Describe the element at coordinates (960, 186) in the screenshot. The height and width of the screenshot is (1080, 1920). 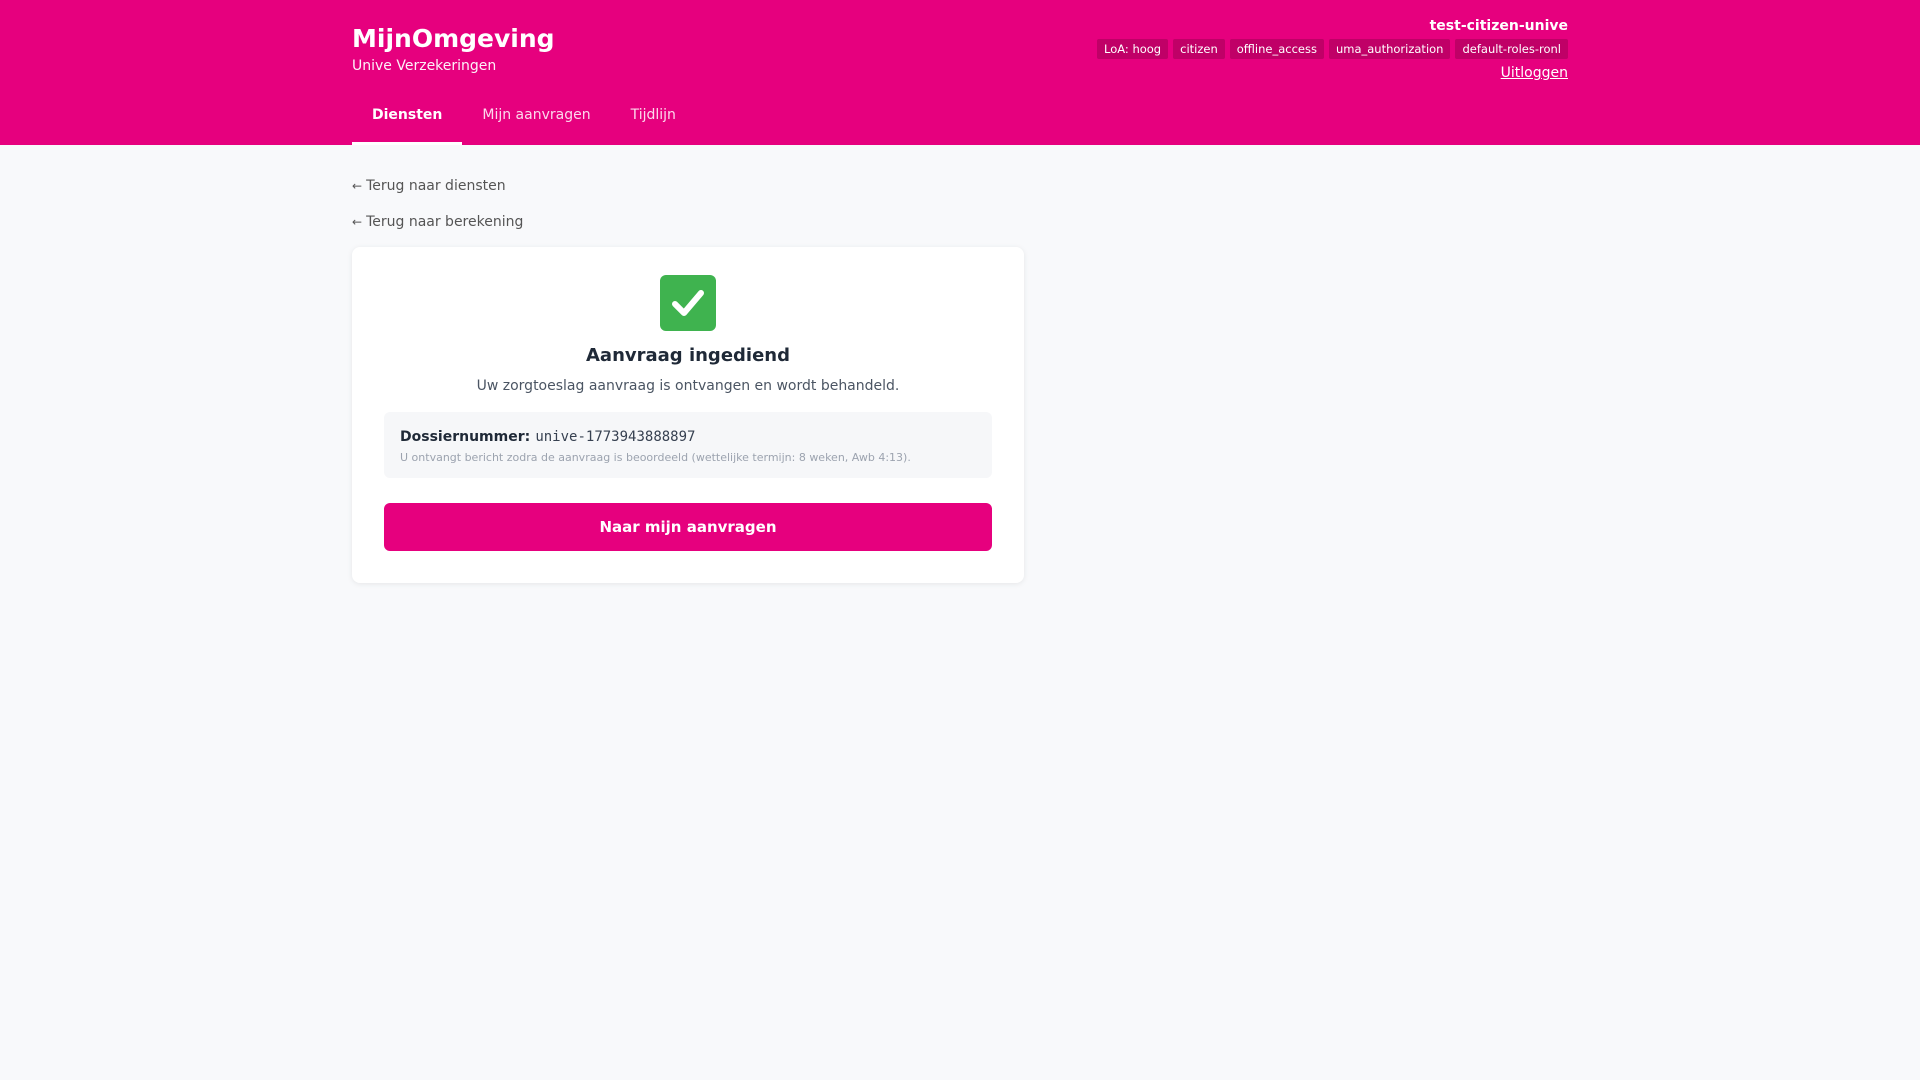
I see `back-to-services-link: ← Terug naar diensten` at that location.